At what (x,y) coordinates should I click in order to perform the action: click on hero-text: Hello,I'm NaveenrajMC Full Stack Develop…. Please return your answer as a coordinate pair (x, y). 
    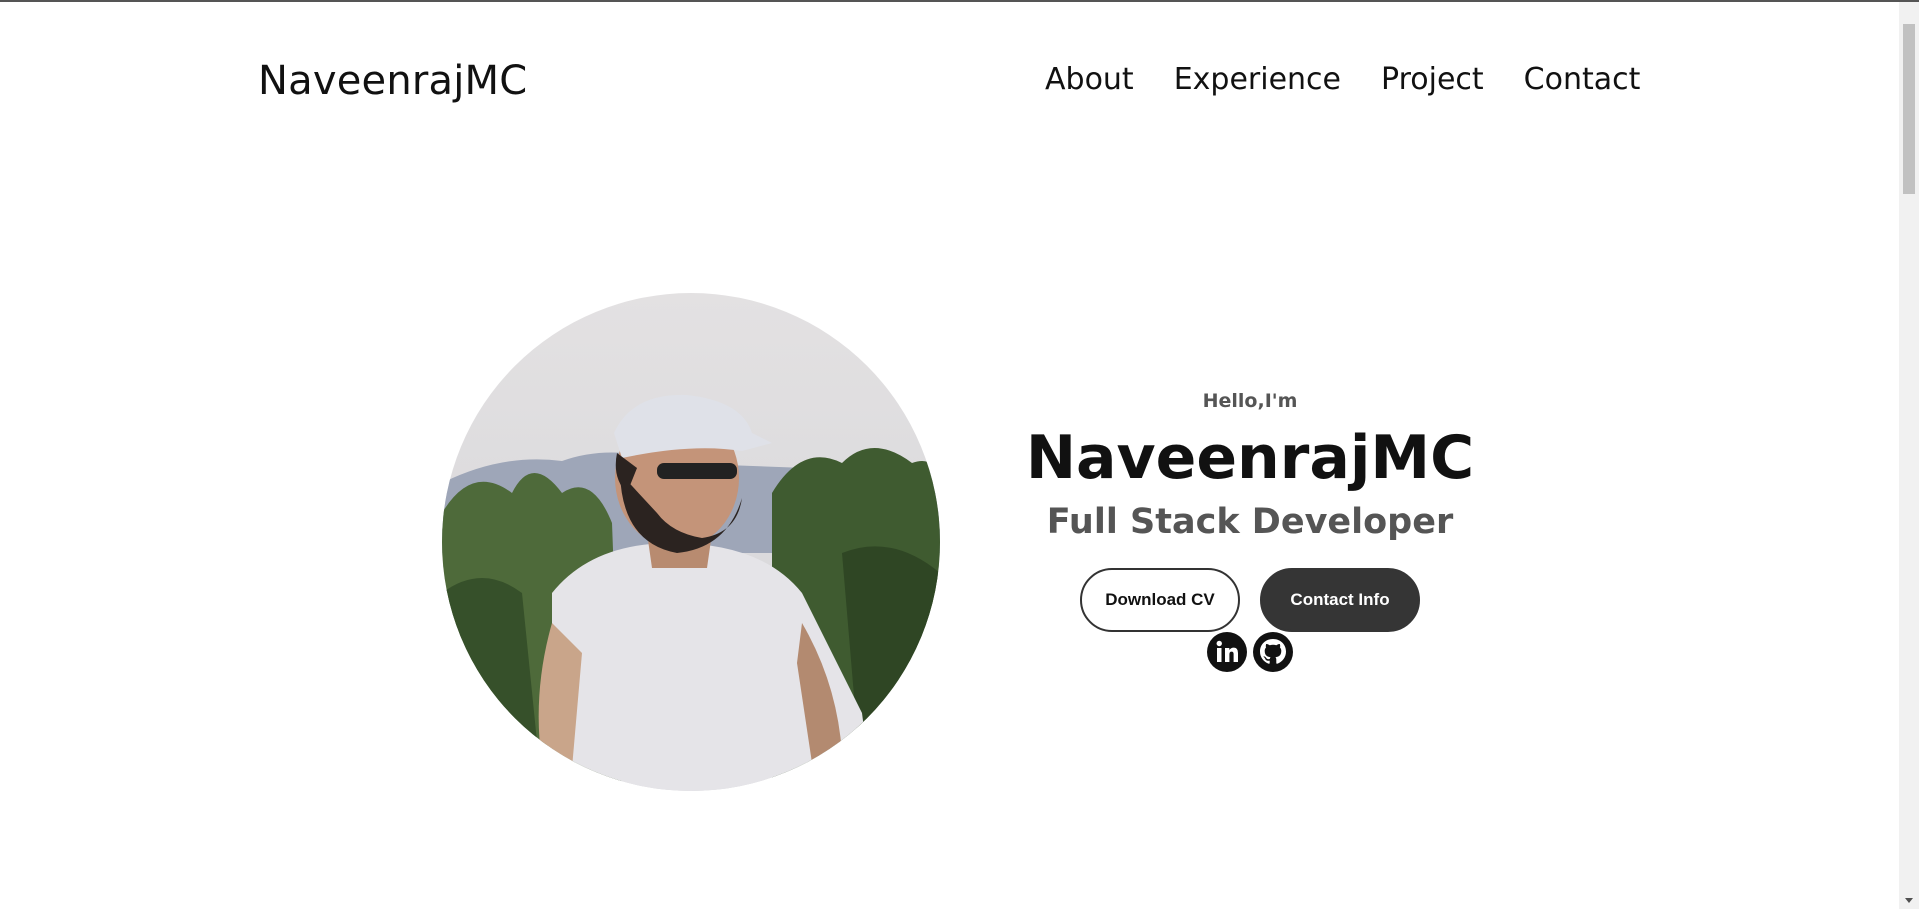
    Looking at the image, I should click on (1250, 531).